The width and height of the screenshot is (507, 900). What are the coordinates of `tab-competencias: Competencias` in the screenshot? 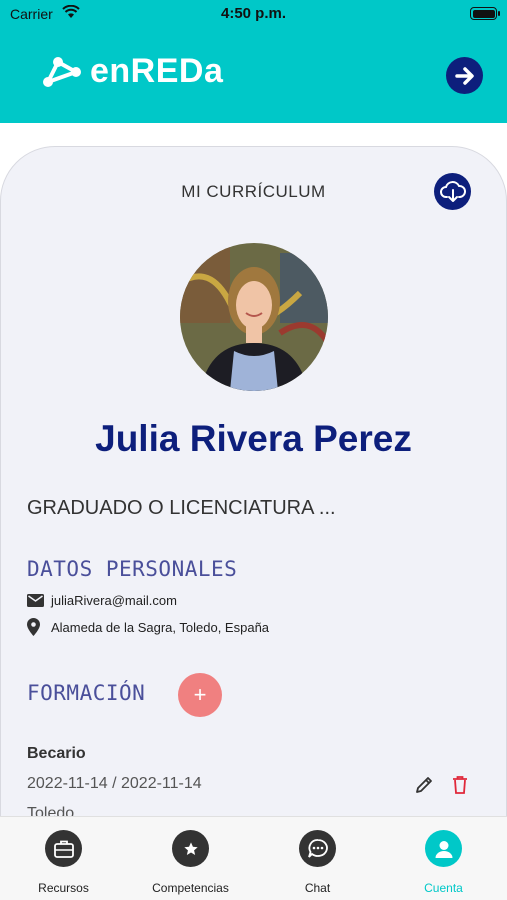 It's located at (190, 858).